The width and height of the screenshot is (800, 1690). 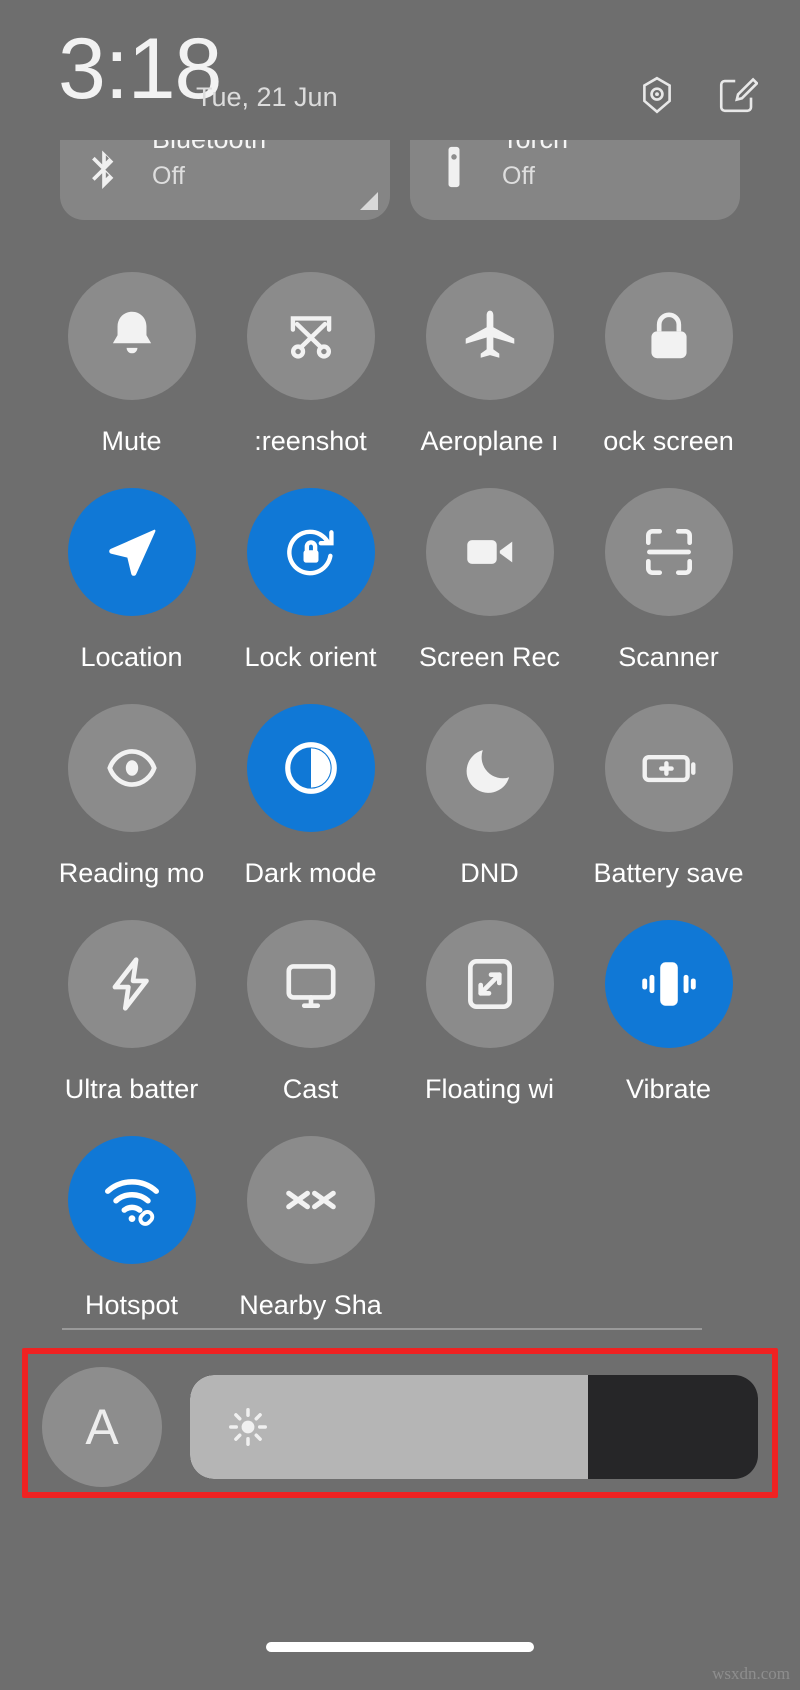 I want to click on rotation-lock-icon, so click(x=311, y=552).